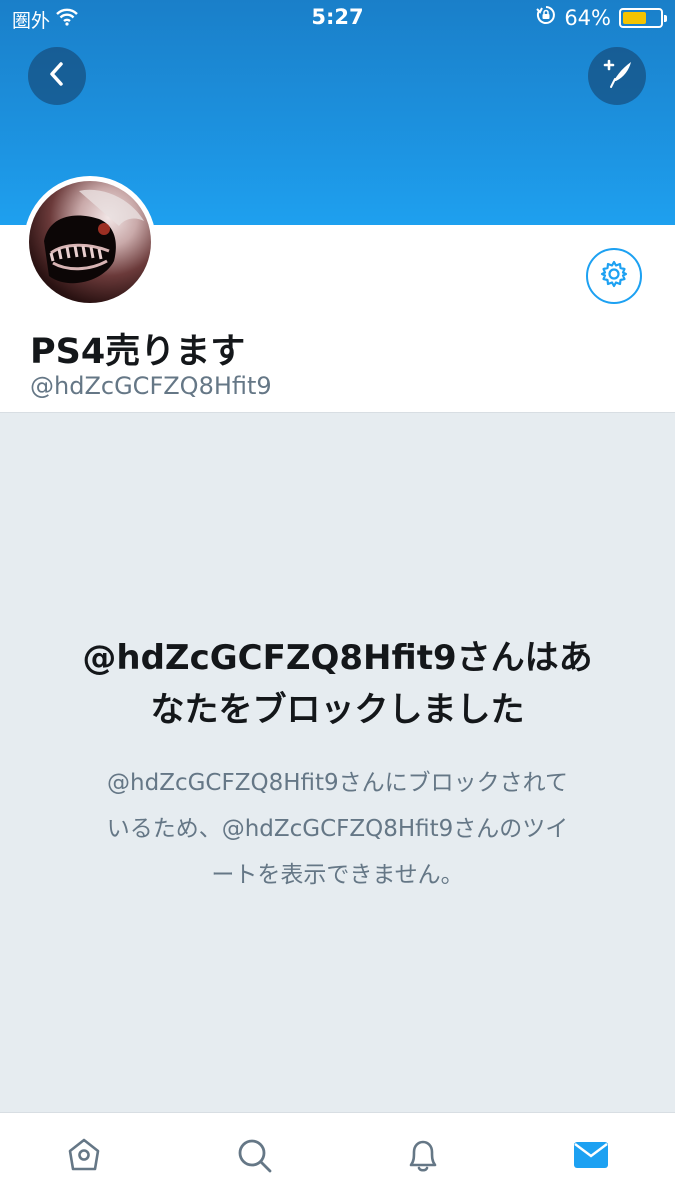  I want to click on settings-button, so click(614, 276).